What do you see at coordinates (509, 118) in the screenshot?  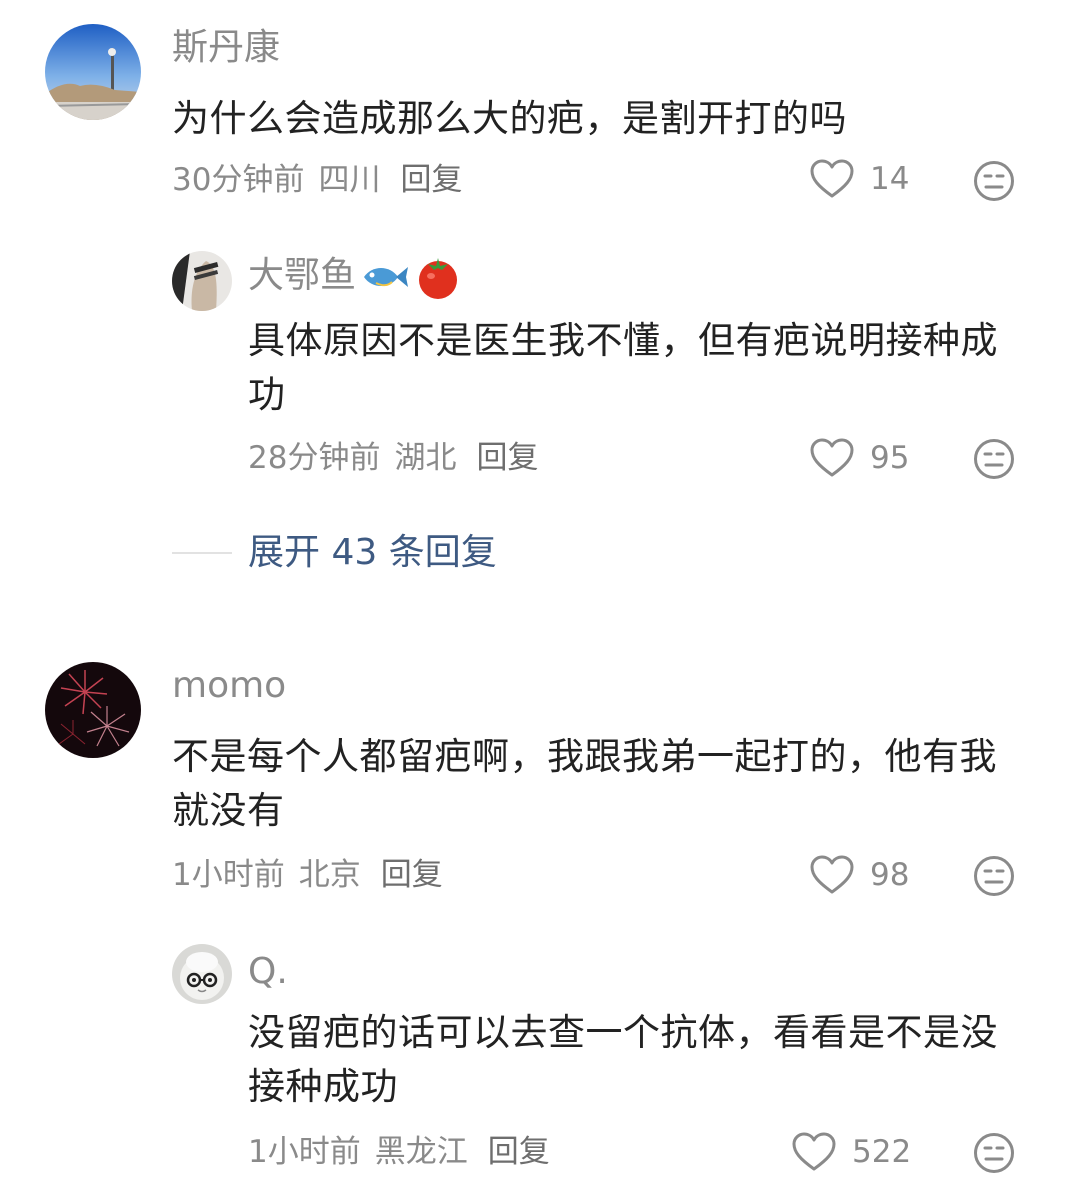 I see `comment-text: 为什么会造成那么大的疤，是割开打的吗` at bounding box center [509, 118].